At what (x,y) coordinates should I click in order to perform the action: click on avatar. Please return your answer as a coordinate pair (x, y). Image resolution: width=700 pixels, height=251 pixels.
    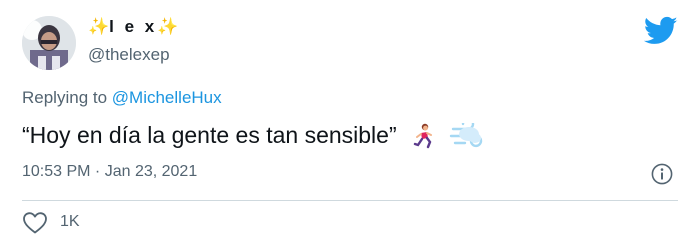
    Looking at the image, I should click on (49, 43).